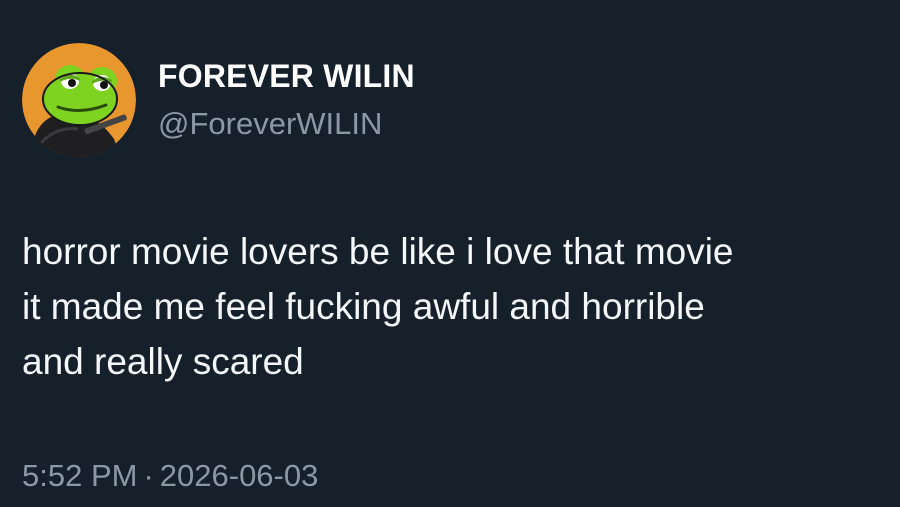 This screenshot has width=900, height=507. I want to click on tweet-text-line: and really scared, so click(163, 361).